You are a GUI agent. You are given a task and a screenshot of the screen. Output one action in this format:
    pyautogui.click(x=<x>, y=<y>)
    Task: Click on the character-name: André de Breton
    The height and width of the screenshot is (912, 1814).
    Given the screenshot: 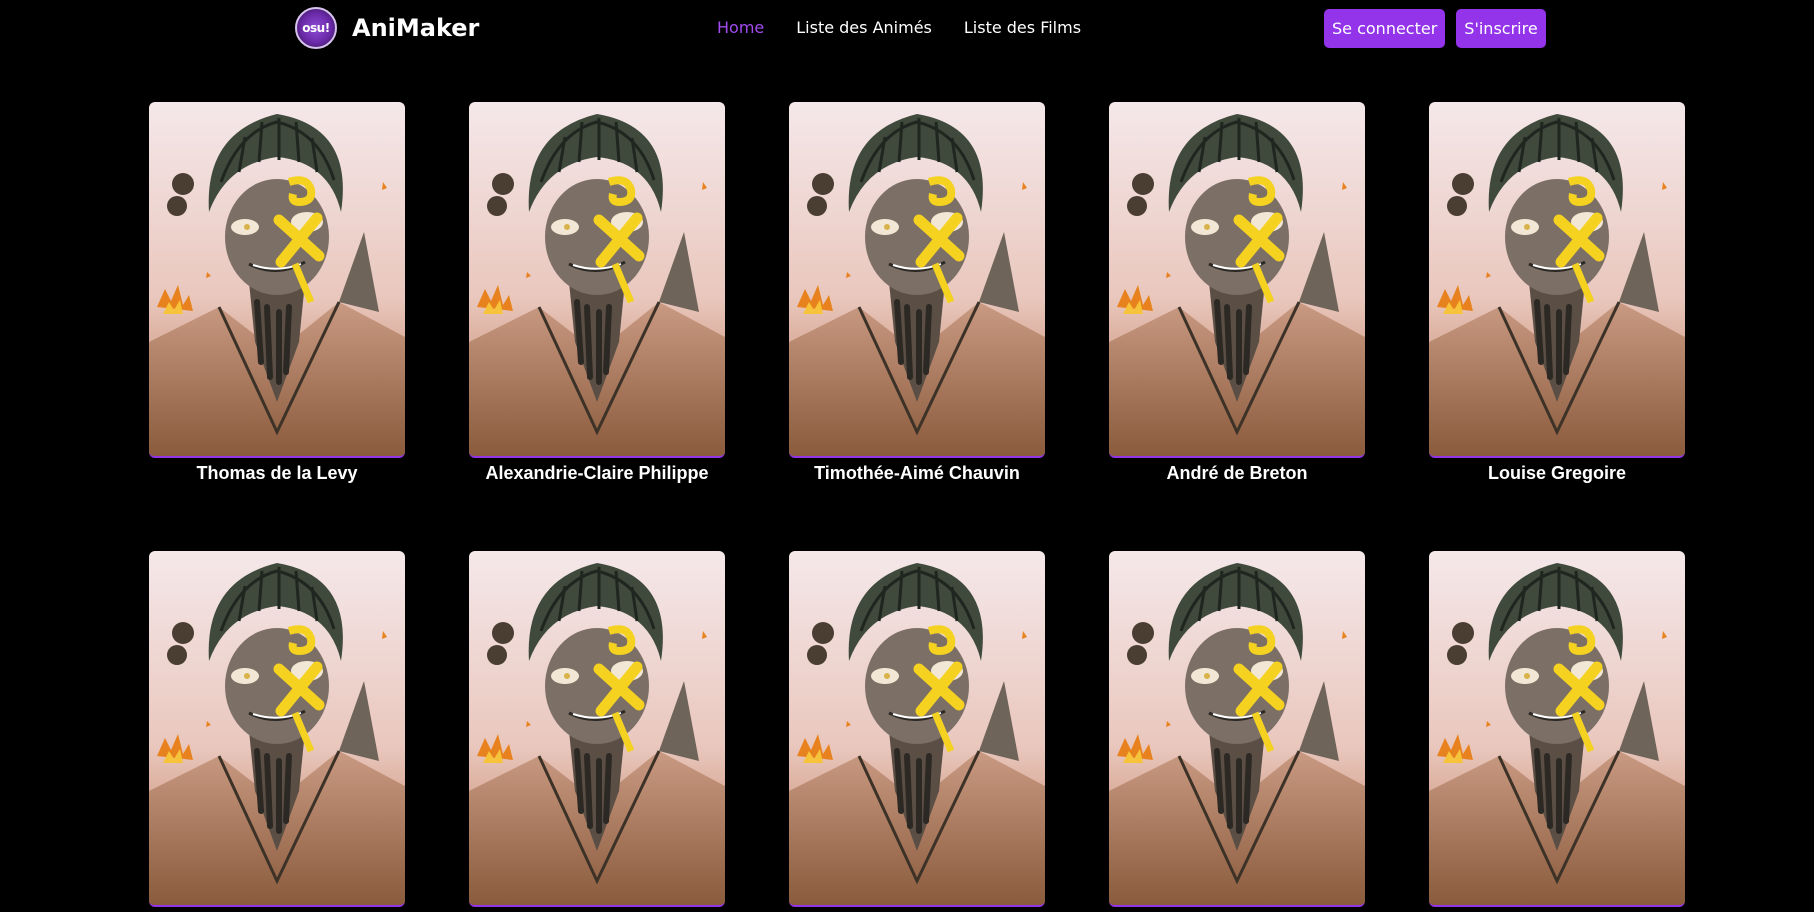 What is the action you would take?
    pyautogui.click(x=1237, y=473)
    